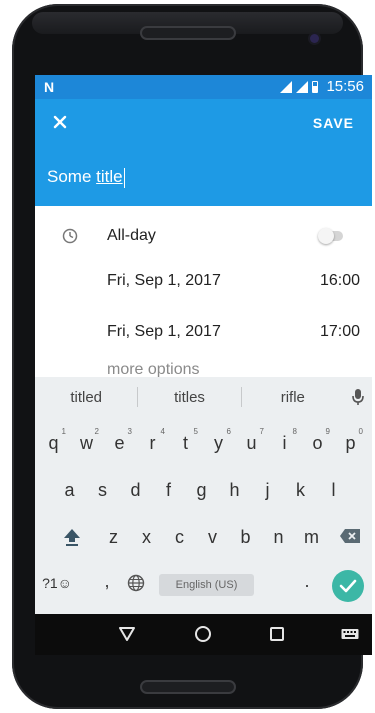  What do you see at coordinates (135, 490) in the screenshot?
I see `key-d: d` at bounding box center [135, 490].